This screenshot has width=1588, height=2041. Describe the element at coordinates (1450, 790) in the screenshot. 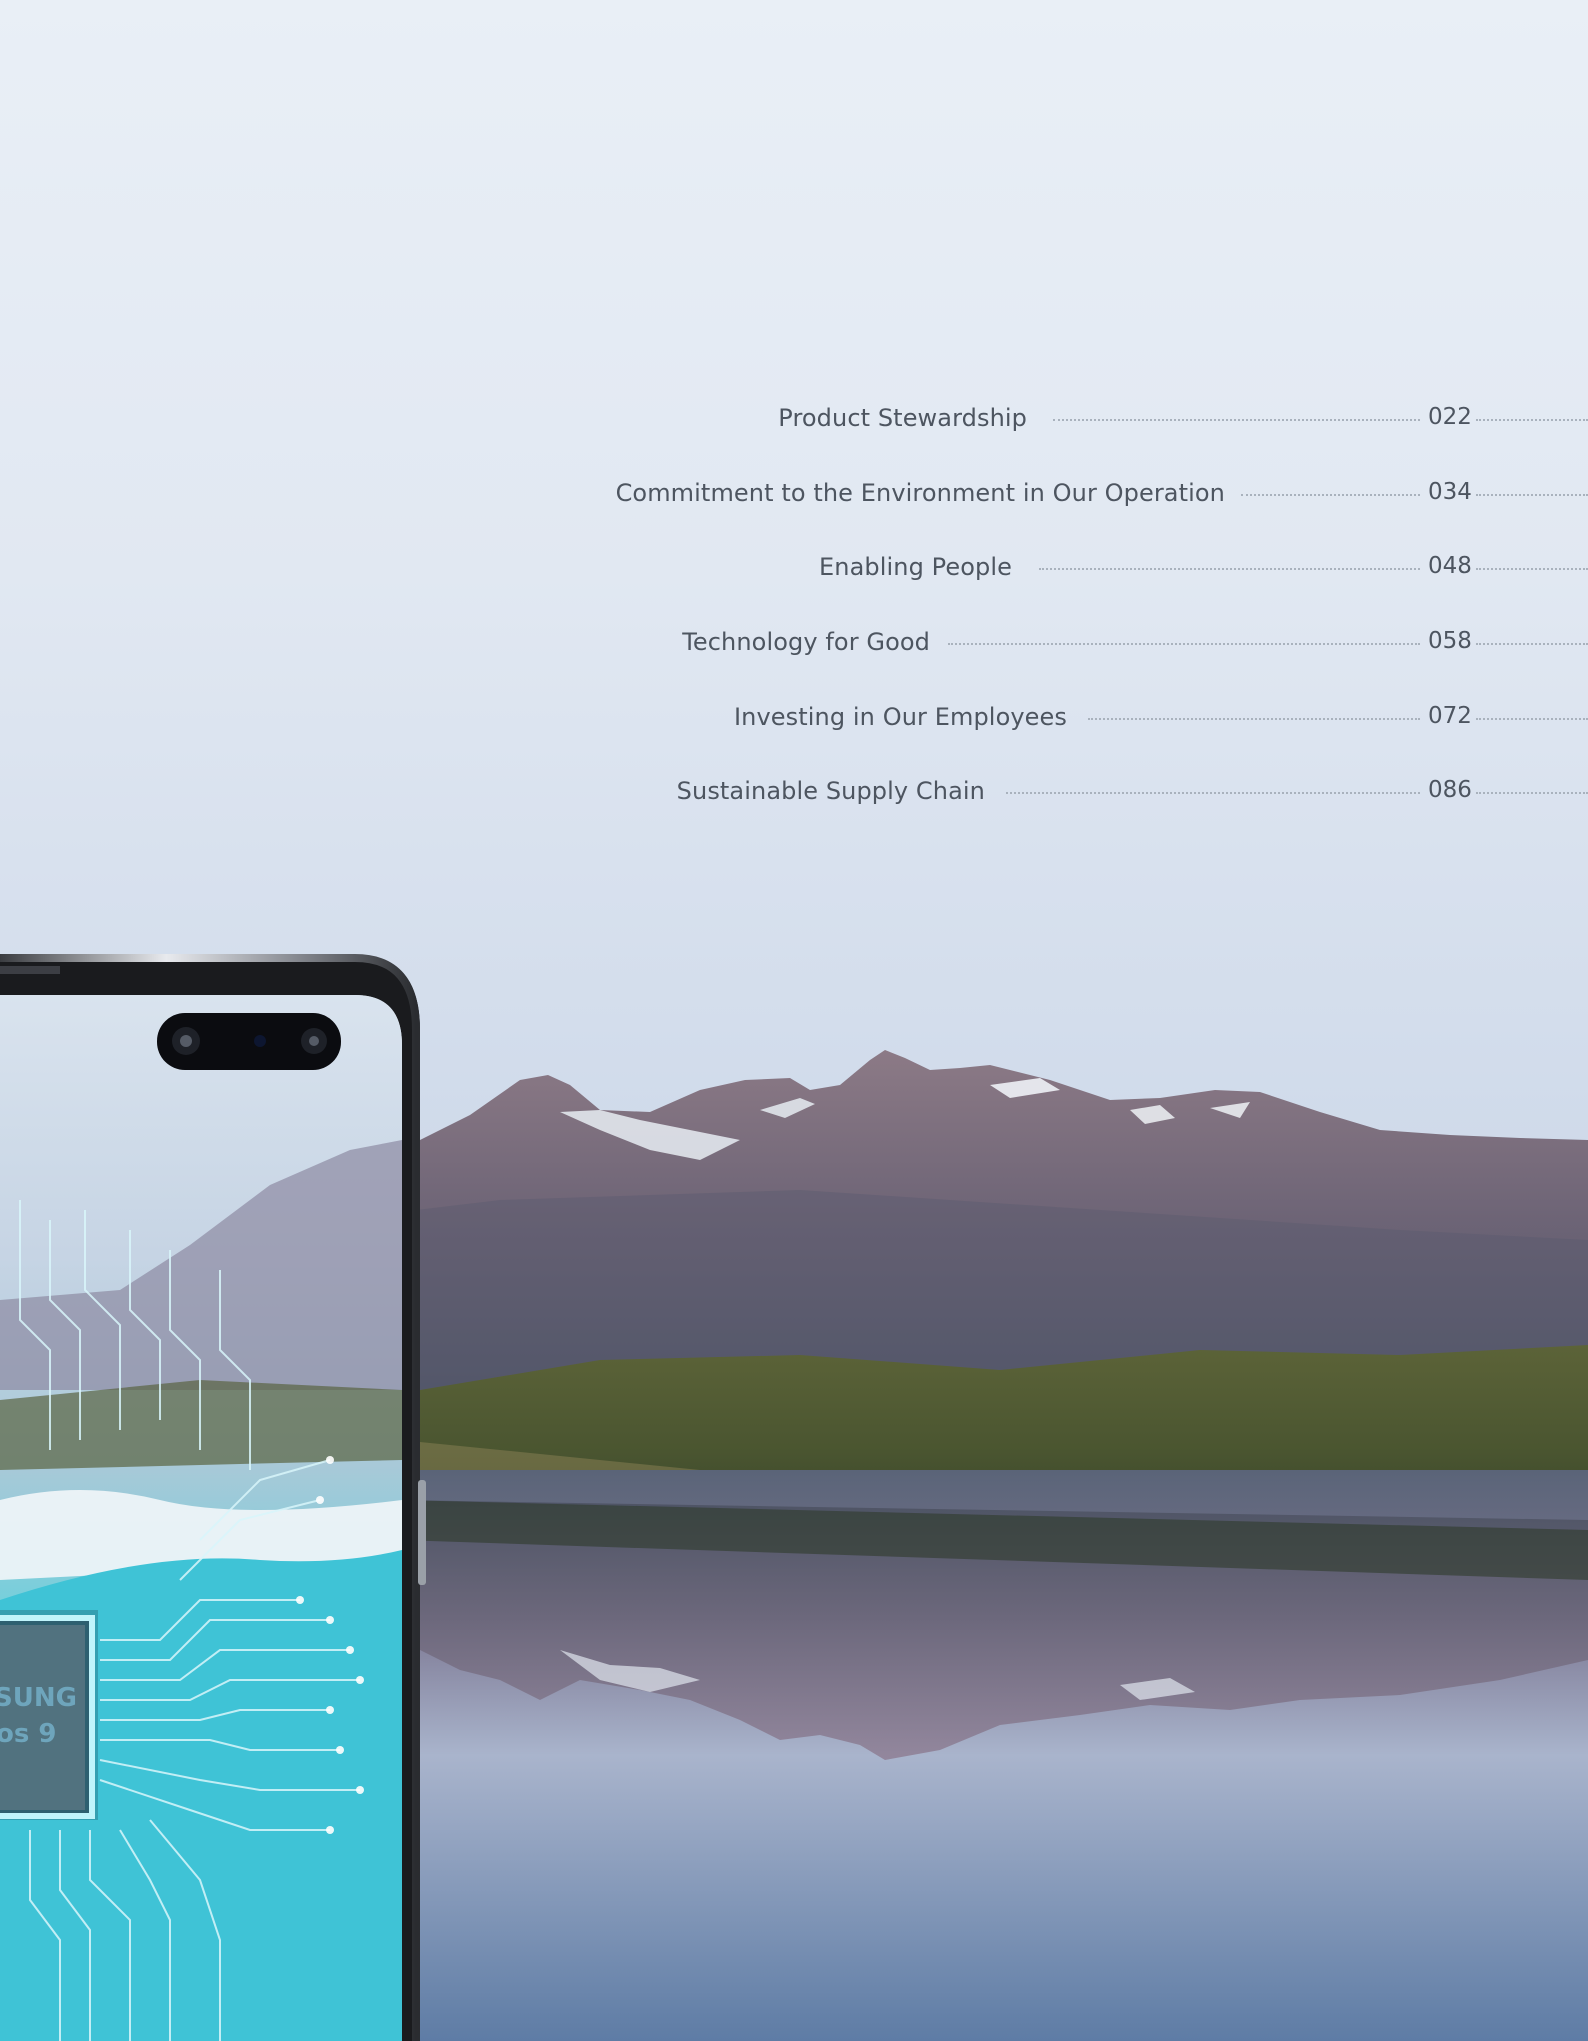

I see `toc-item-page: 086` at that location.